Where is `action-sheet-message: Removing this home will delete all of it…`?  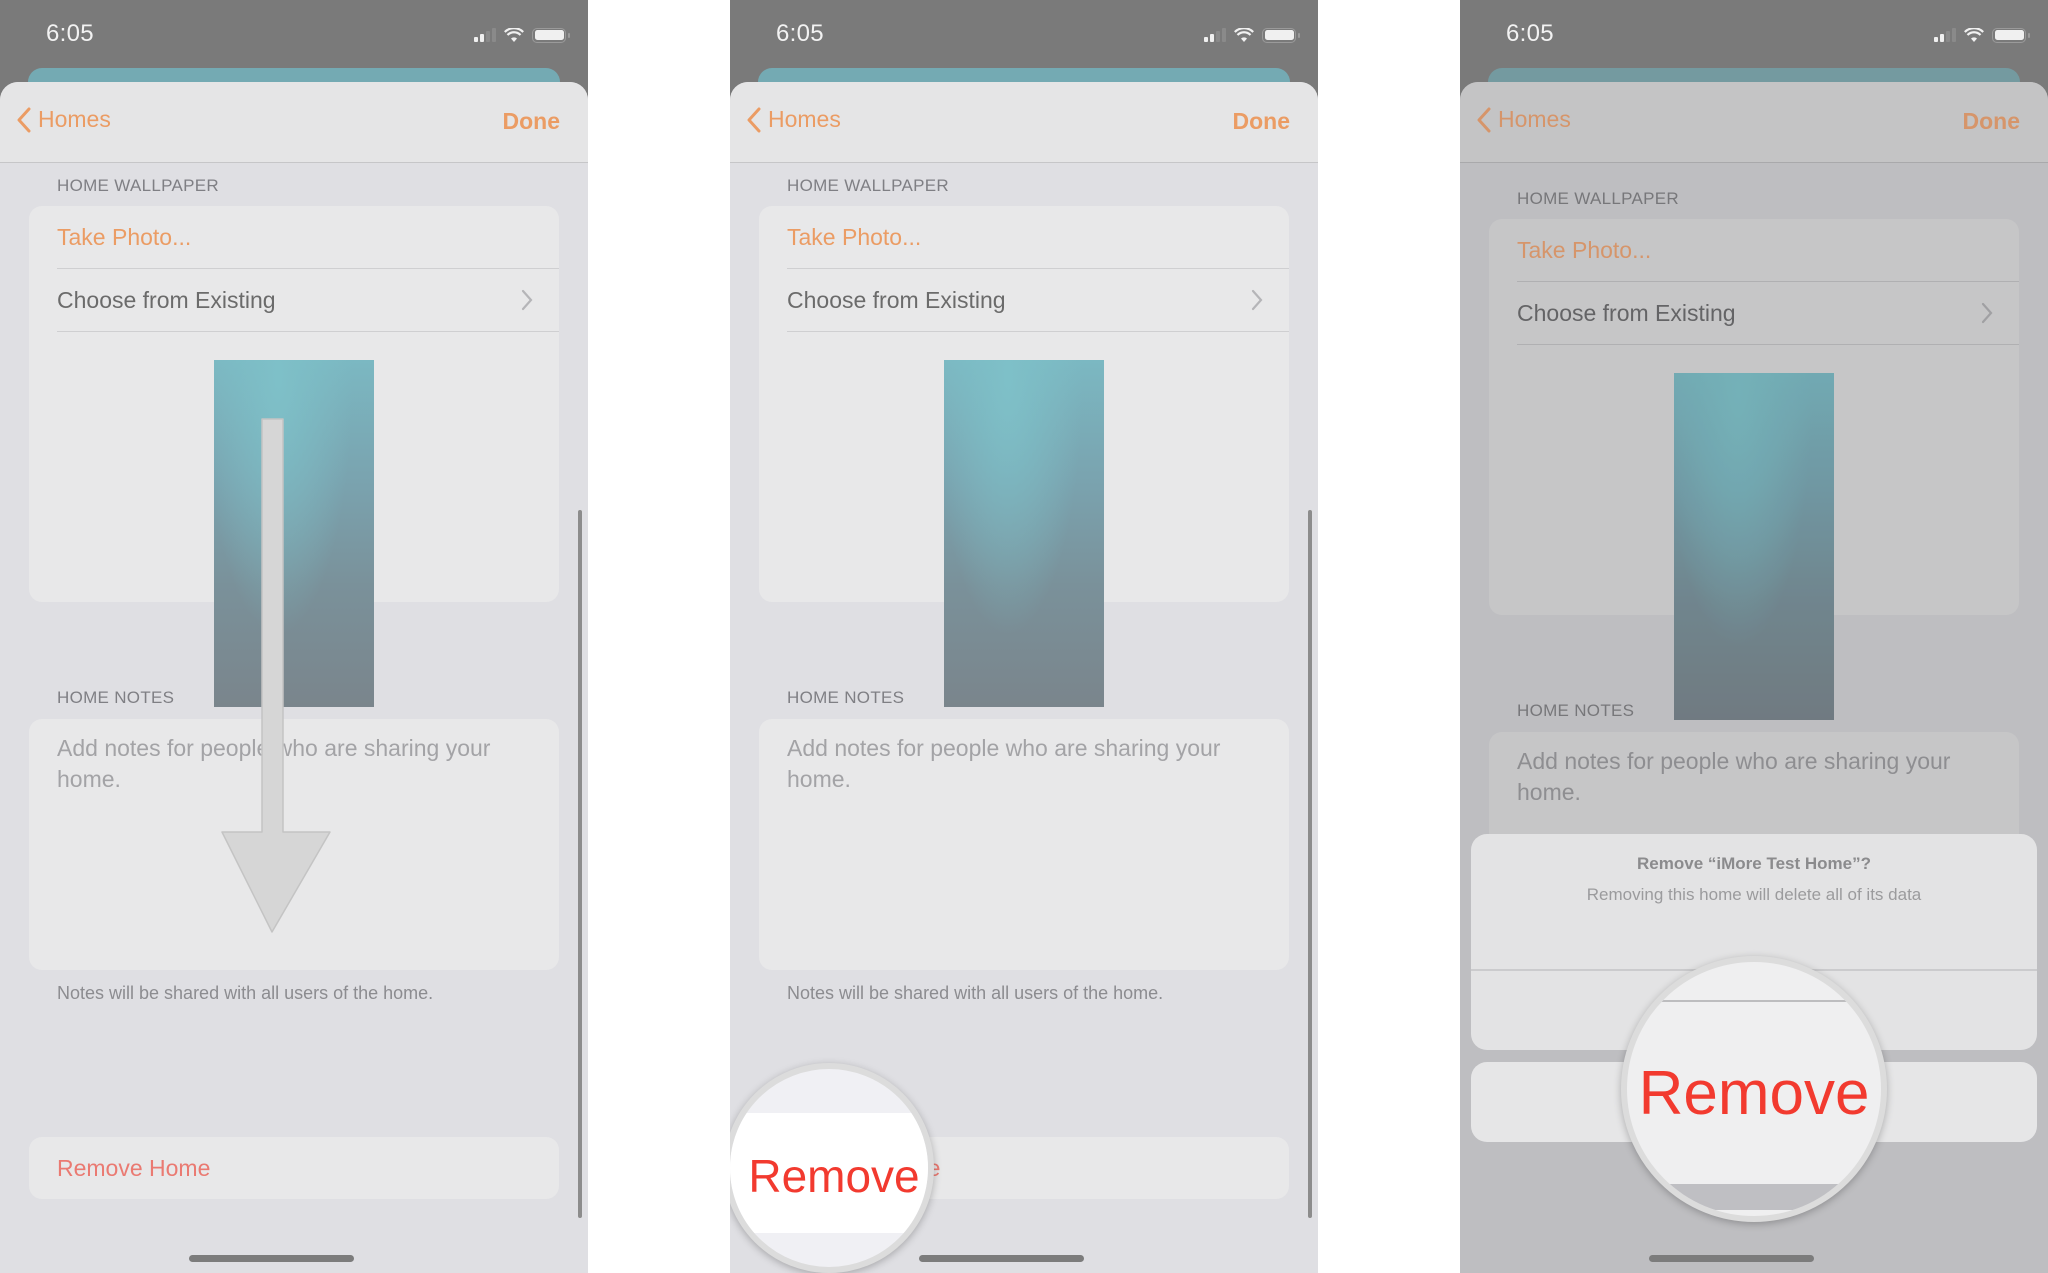
action-sheet-message: Removing this home will delete all of it… is located at coordinates (1754, 894).